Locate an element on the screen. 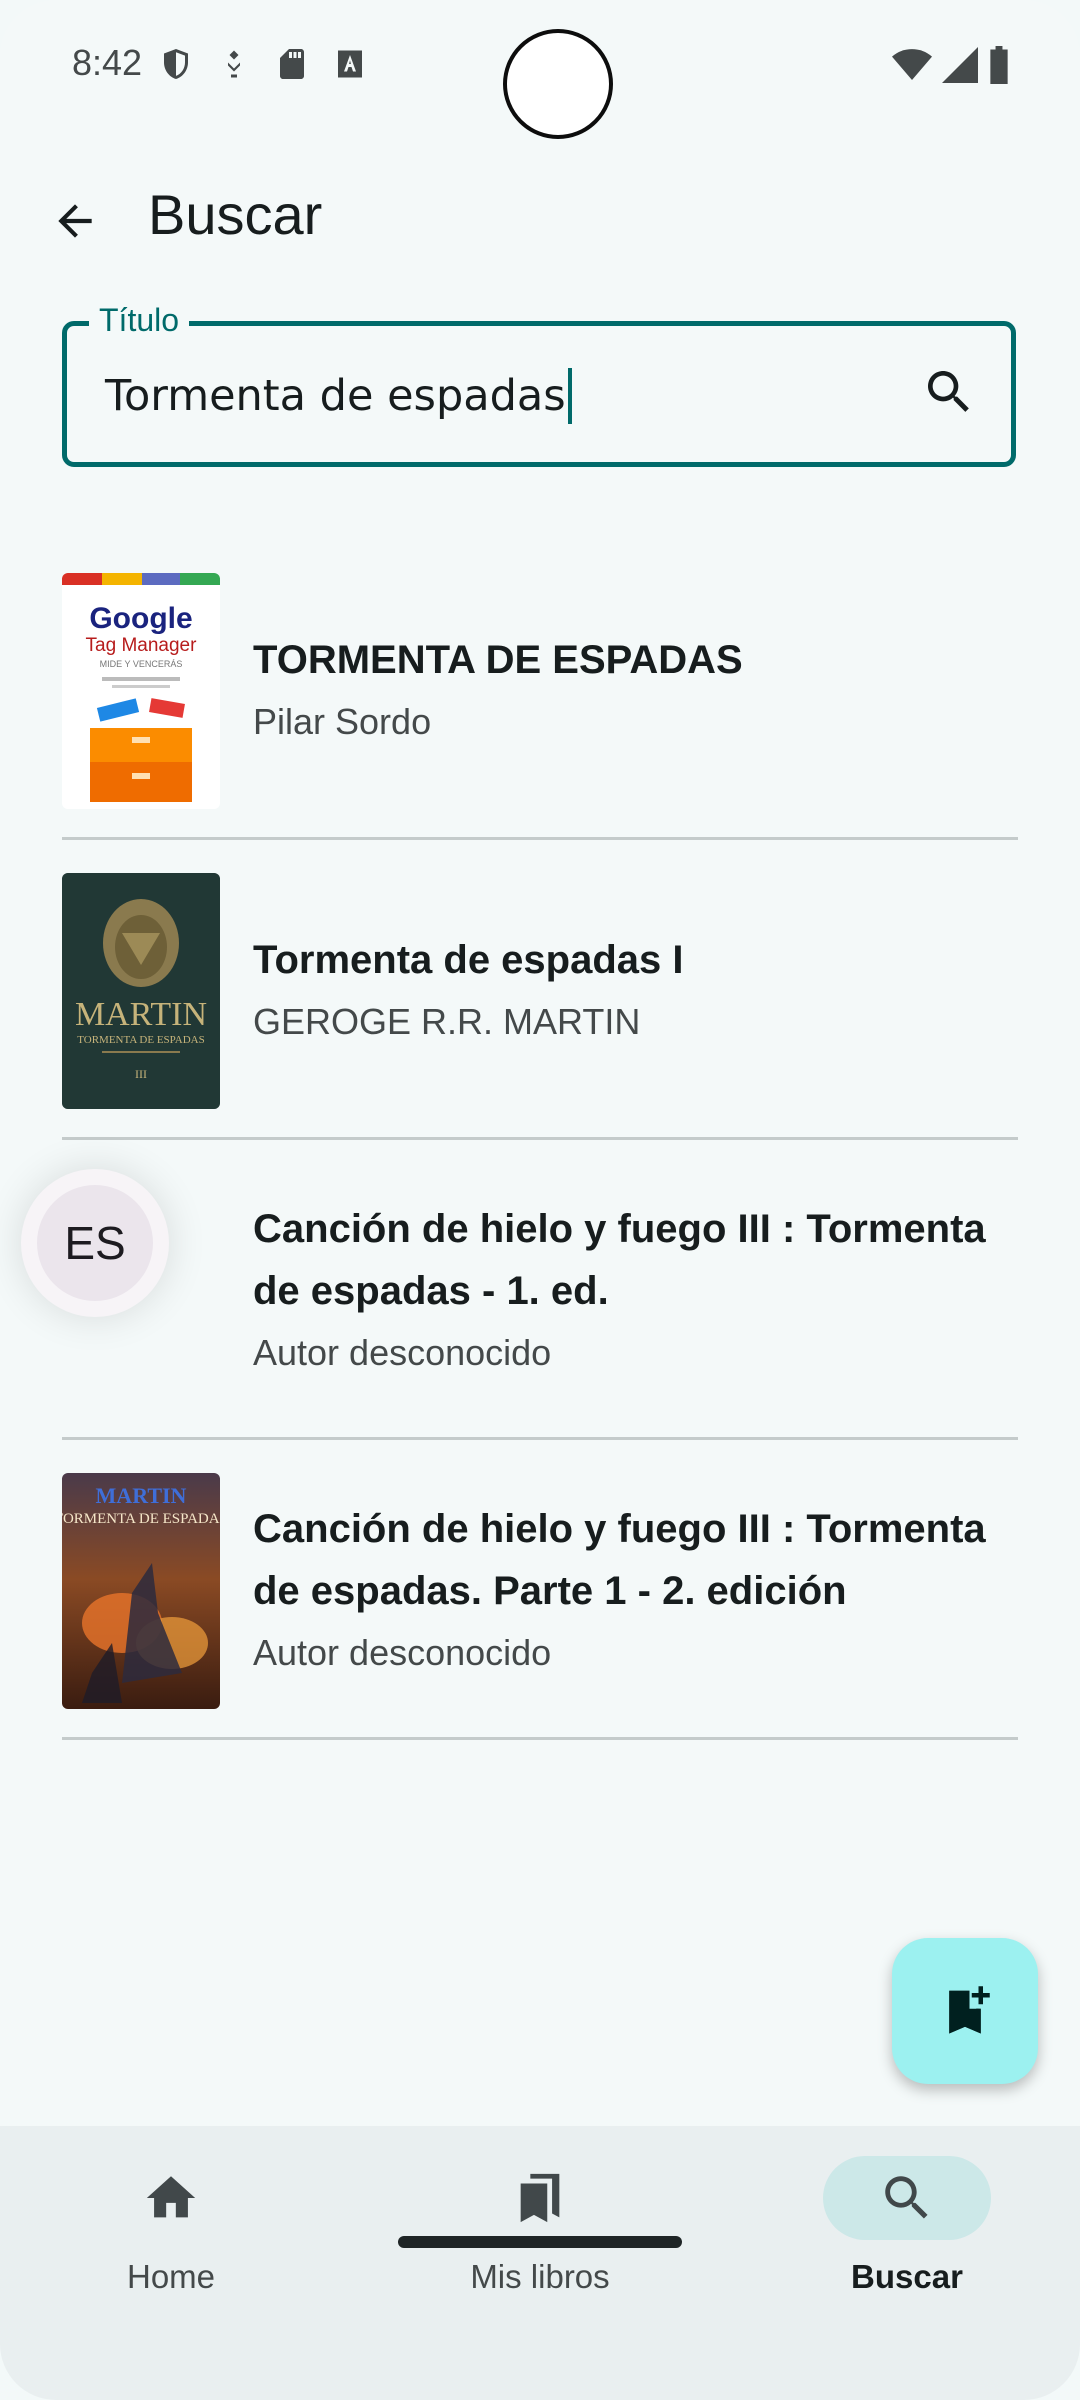 The height and width of the screenshot is (2400, 1080). google-tag-manager-cover: Google Tag Manager MIDE Y VENCERÁS is located at coordinates (141, 691).